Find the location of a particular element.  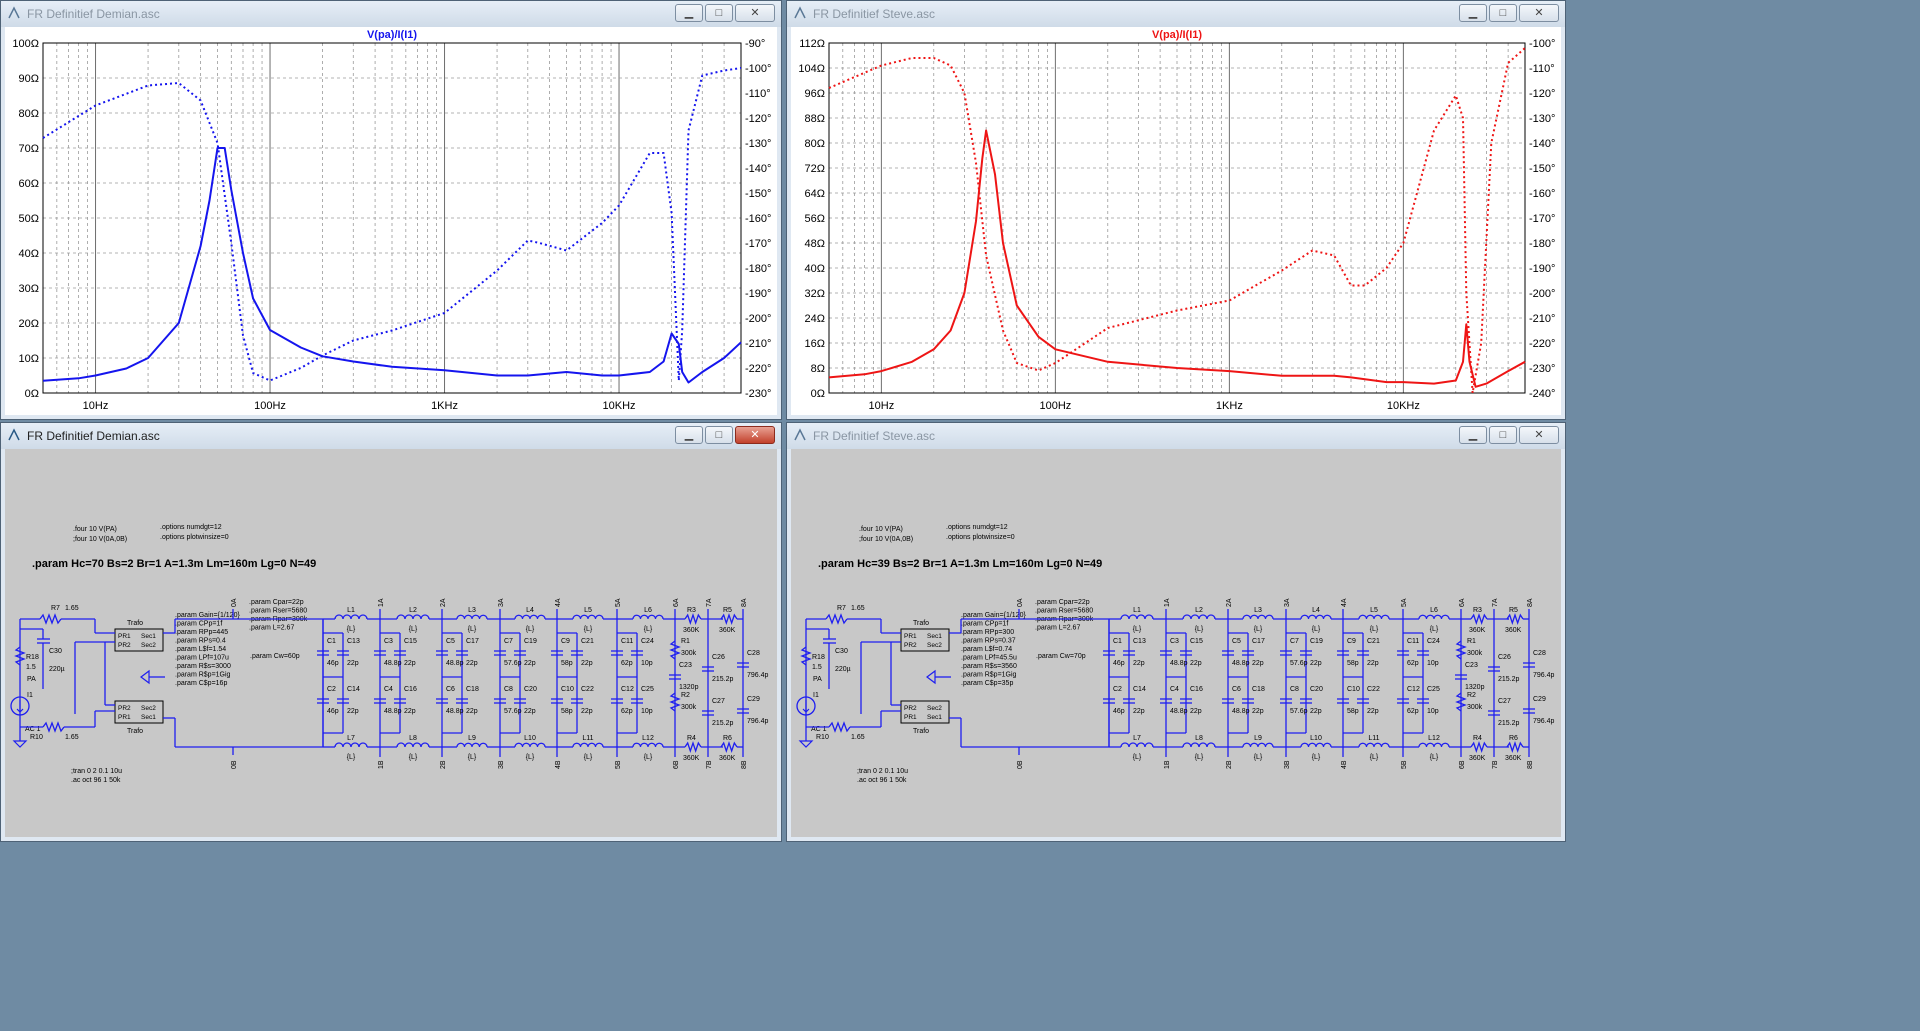

resistor-value: 300k is located at coordinates (689, 653).